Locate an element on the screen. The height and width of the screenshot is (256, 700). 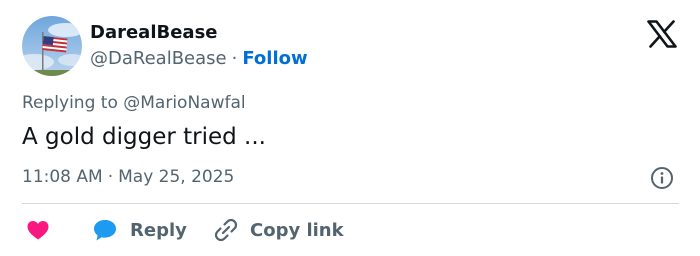
divider is located at coordinates (350, 203).